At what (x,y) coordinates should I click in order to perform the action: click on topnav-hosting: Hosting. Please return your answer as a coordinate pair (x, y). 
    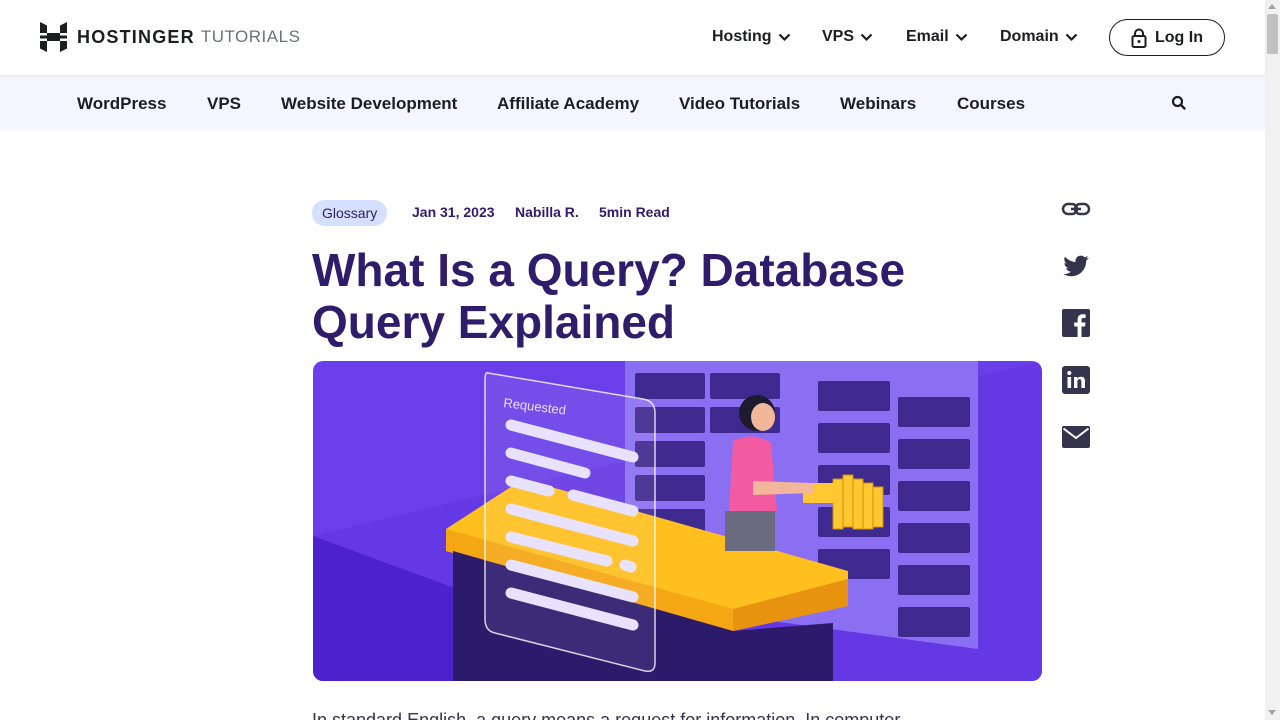
    Looking at the image, I should click on (751, 37).